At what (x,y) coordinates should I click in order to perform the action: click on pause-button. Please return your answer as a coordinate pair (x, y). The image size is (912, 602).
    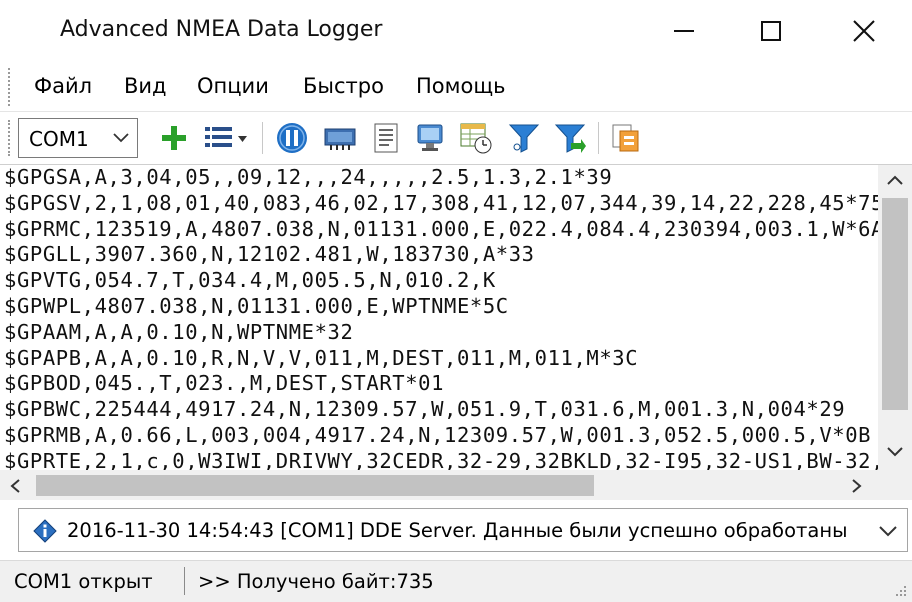
    Looking at the image, I should click on (292, 138).